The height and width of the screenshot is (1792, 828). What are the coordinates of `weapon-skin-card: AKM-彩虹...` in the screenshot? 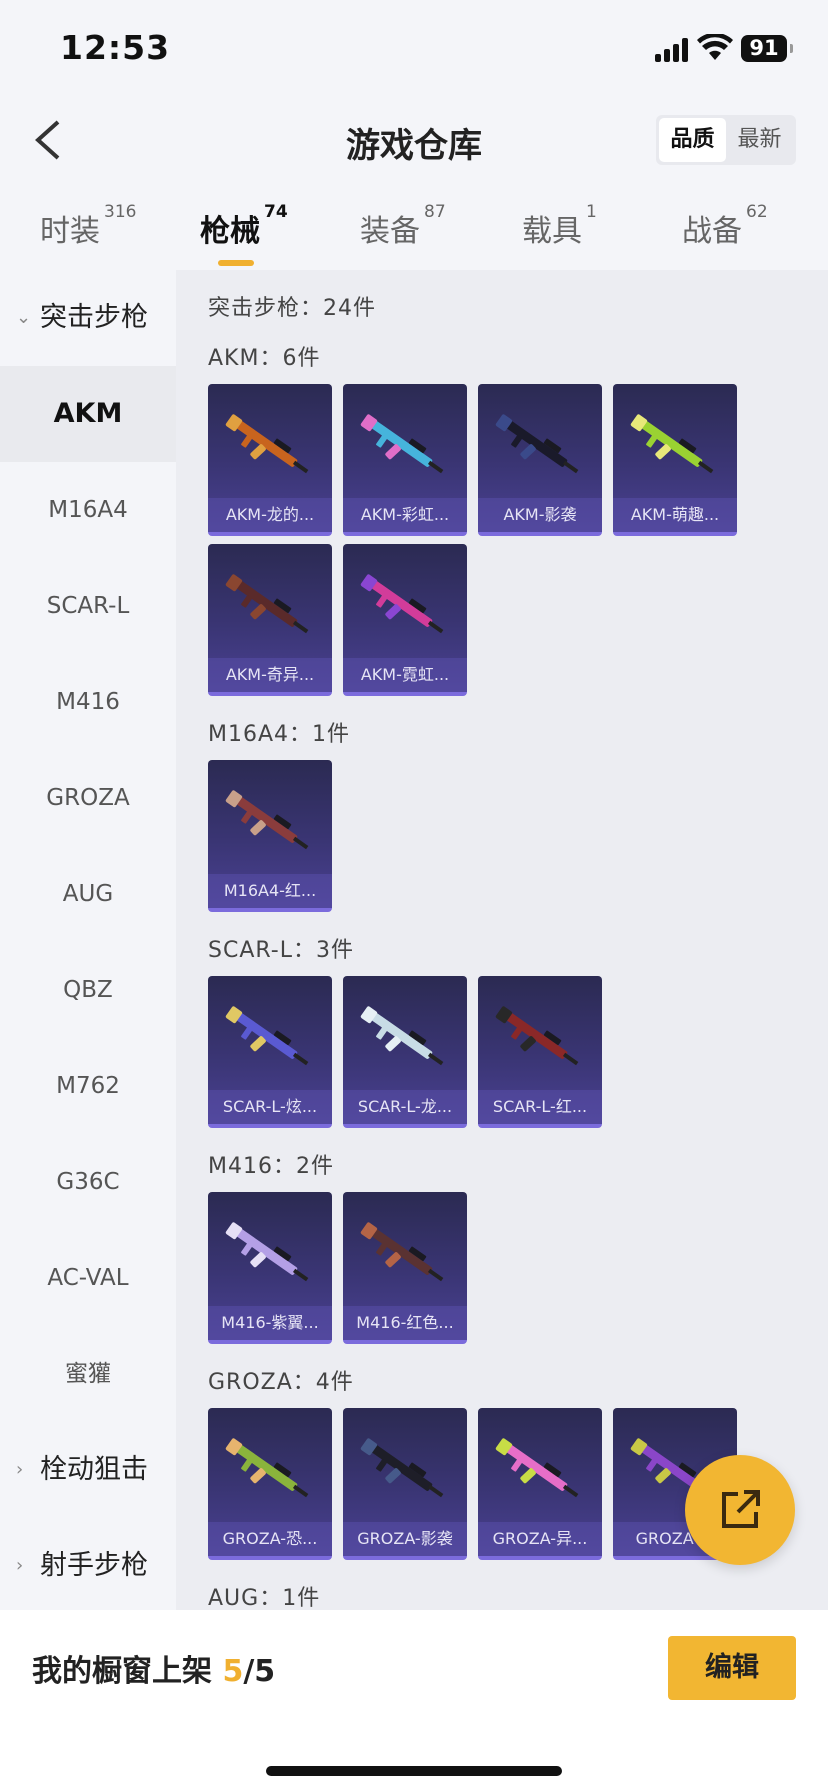 It's located at (405, 460).